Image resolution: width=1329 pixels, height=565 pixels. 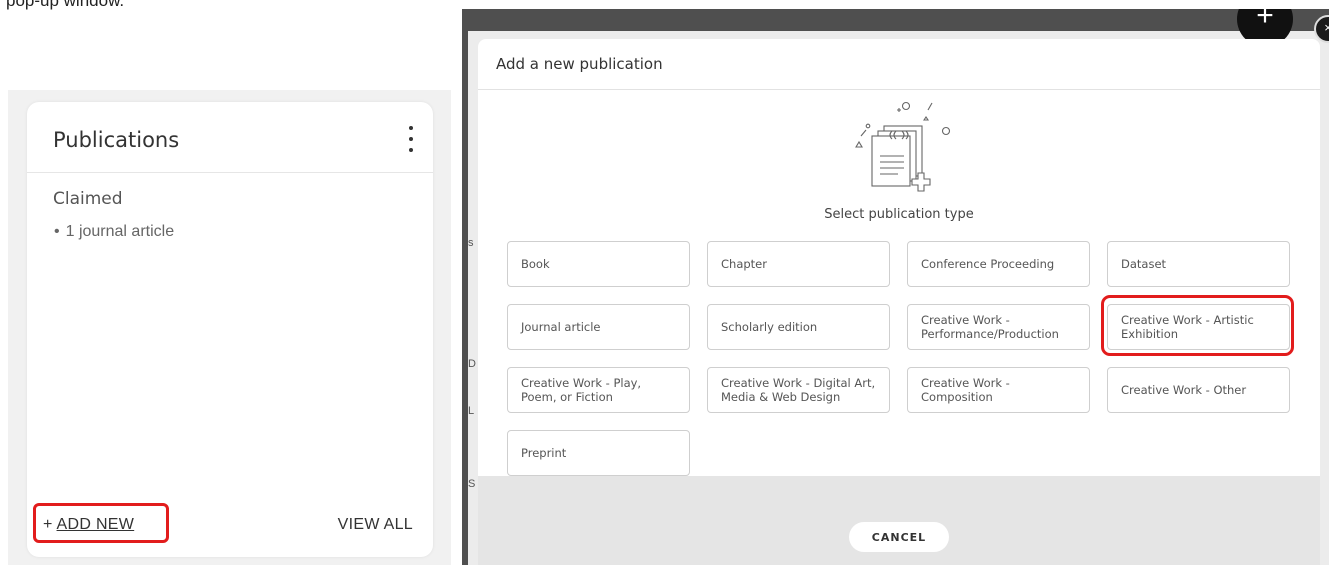 I want to click on modal-title: Add a new publication, so click(x=579, y=64).